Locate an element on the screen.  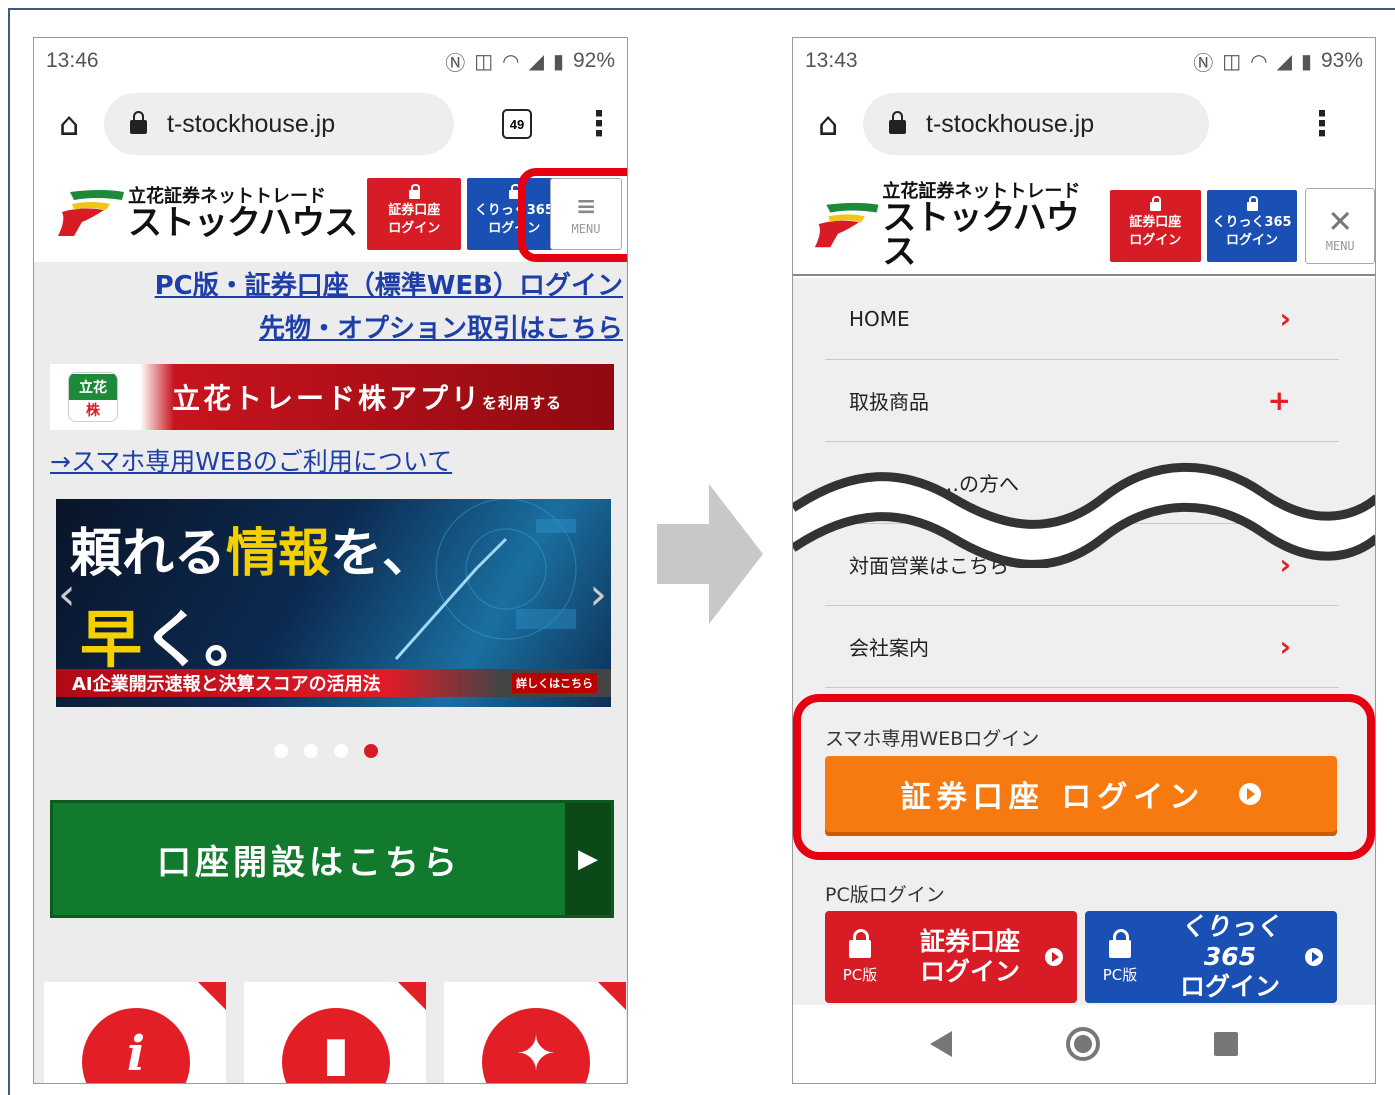
recent-apps-icon is located at coordinates (1226, 1044).